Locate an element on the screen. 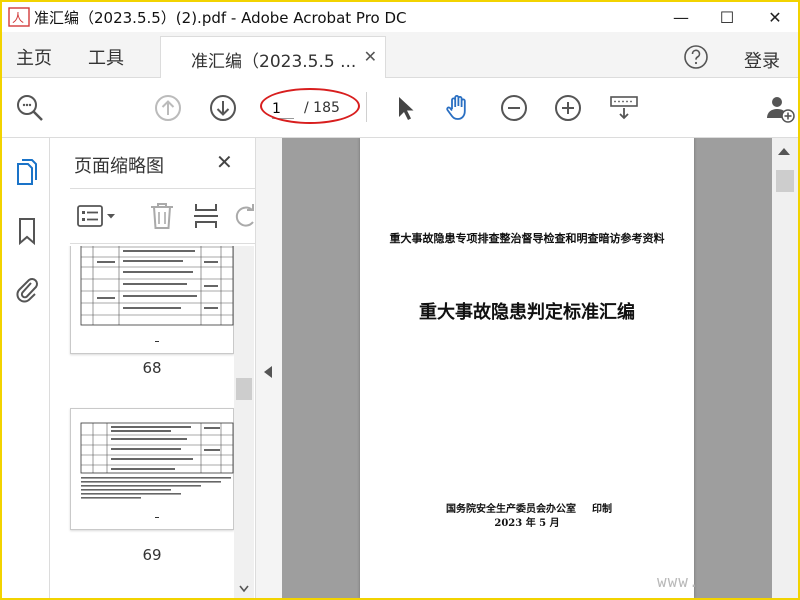 This screenshot has height=600, width=800. document-issuer: 国务院安全生产委员会办公室 is located at coordinates (511, 509).